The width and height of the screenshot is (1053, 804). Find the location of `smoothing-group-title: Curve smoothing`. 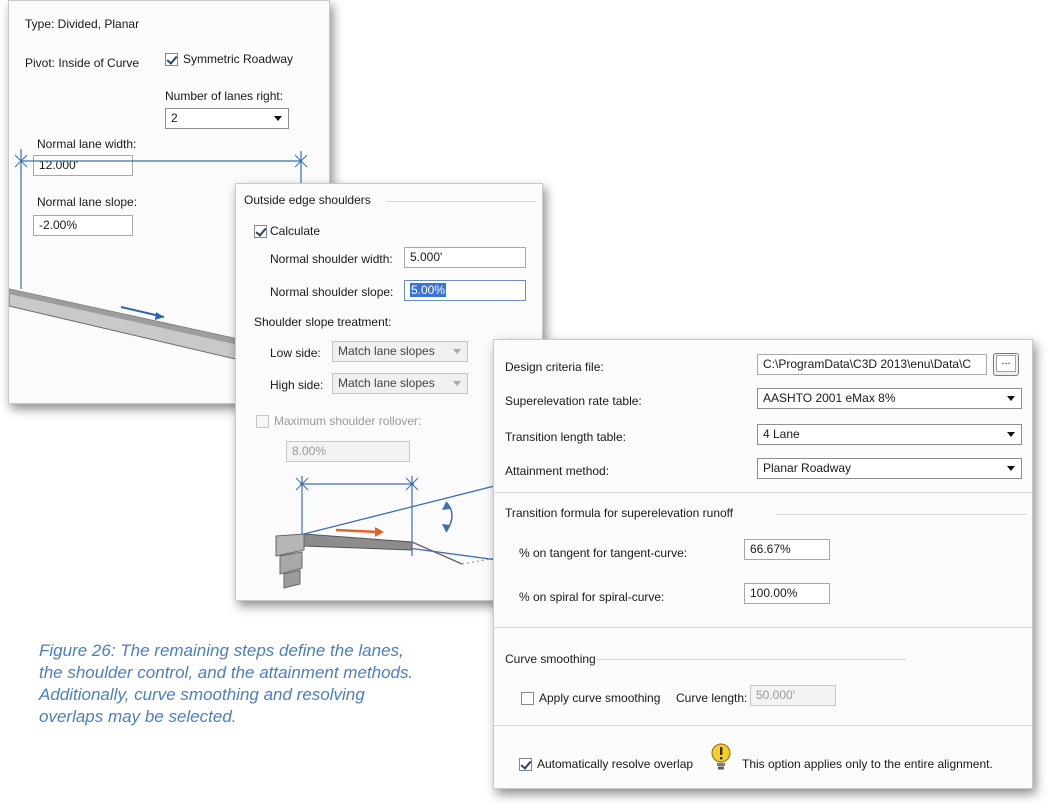

smoothing-group-title: Curve smoothing is located at coordinates (550, 659).